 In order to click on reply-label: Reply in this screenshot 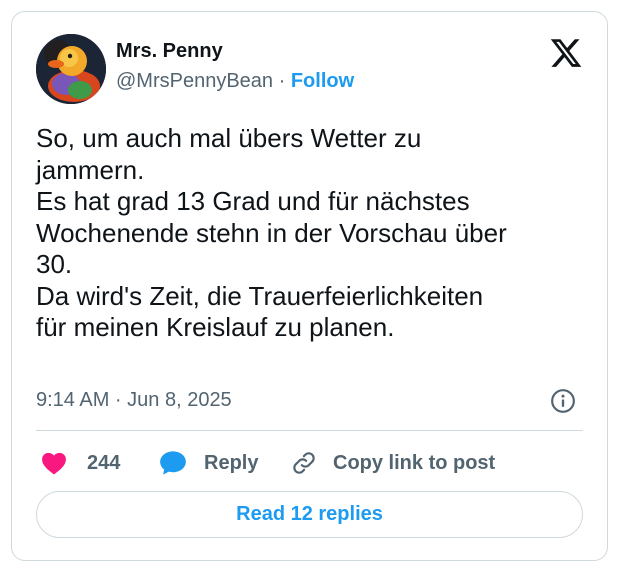, I will do `click(231, 462)`.